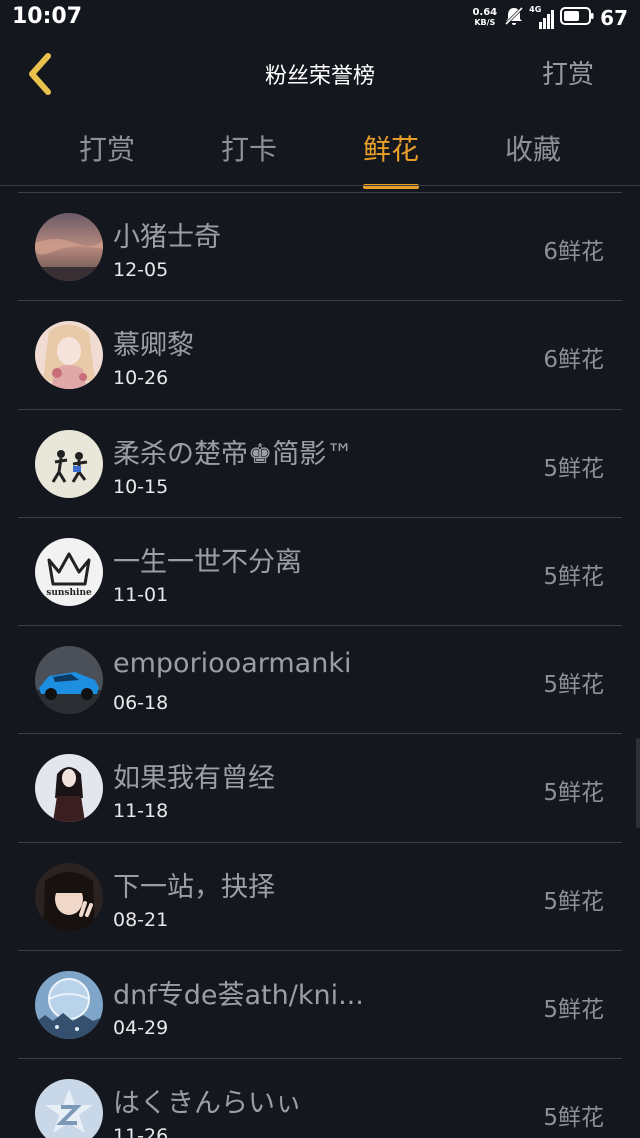  Describe the element at coordinates (320, 1098) in the screenshot. I see `list-item: はくきんらいぃ 11-26 5鲜花` at that location.